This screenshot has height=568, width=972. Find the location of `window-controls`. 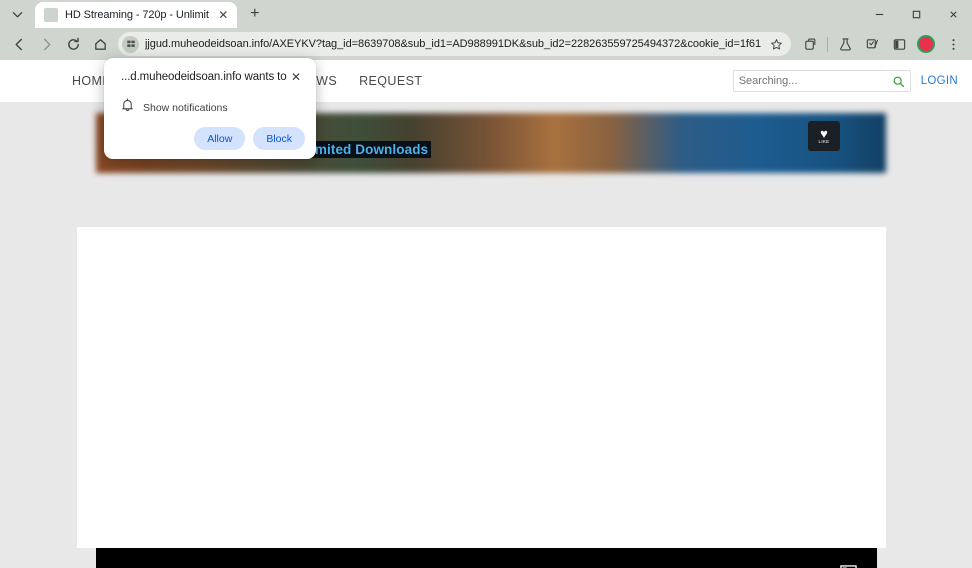

window-controls is located at coordinates (916, 14).